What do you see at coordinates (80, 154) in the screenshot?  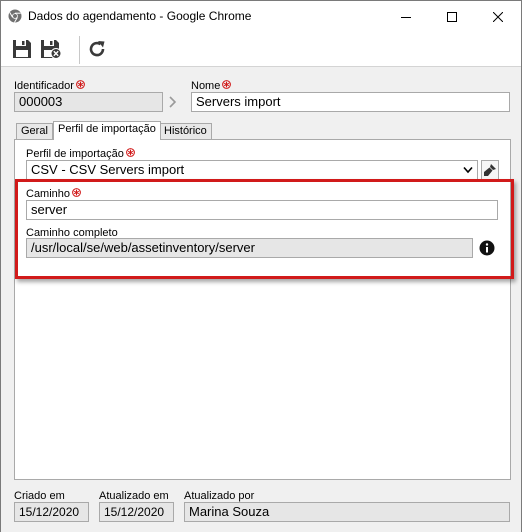 I see `perfil-label: Perfil de importação` at bounding box center [80, 154].